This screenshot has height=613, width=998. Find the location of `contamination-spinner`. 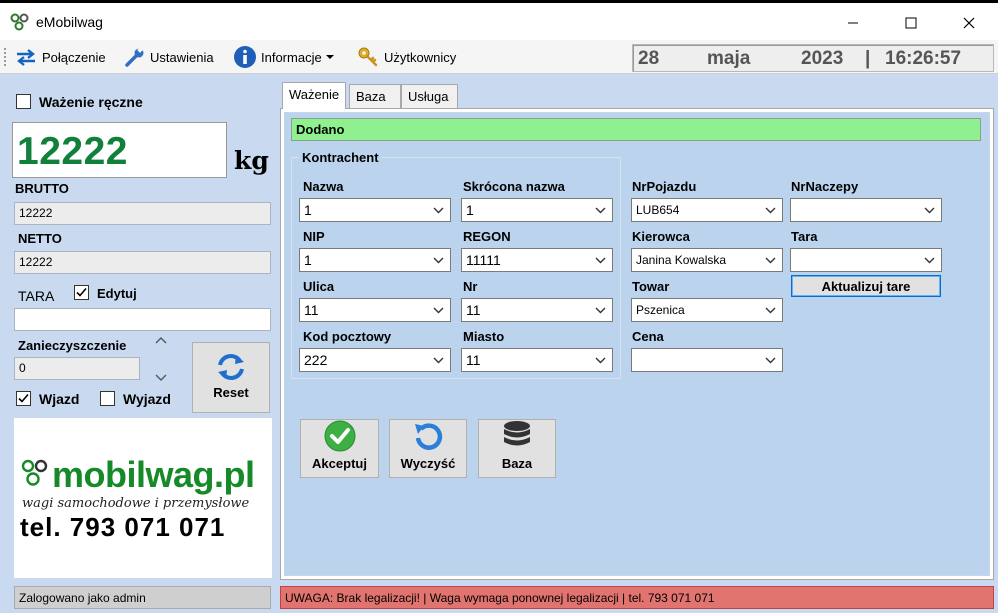

contamination-spinner is located at coordinates (161, 359).